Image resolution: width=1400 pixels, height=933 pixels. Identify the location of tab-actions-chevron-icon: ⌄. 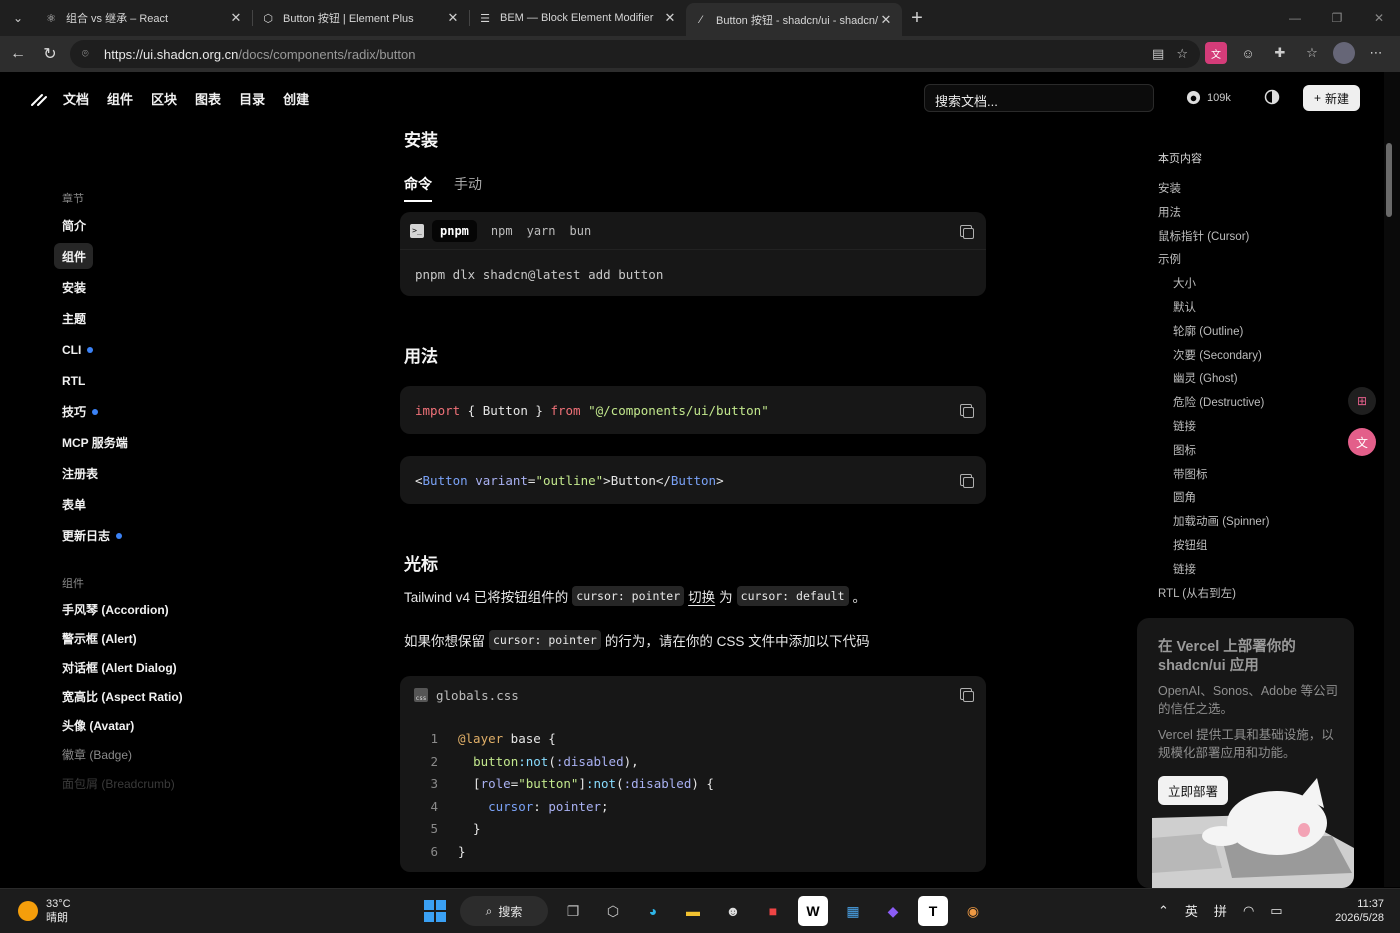
(18, 18).